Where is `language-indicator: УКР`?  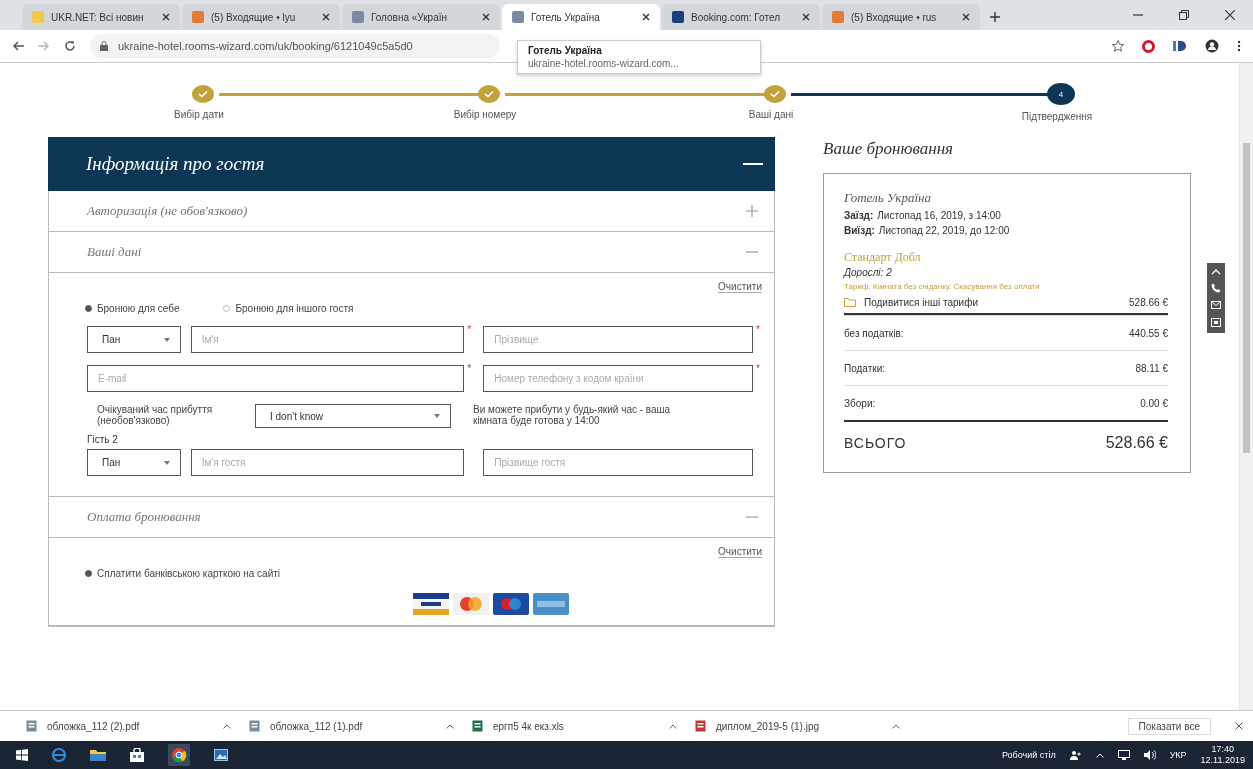
language-indicator: УКР is located at coordinates (1178, 755).